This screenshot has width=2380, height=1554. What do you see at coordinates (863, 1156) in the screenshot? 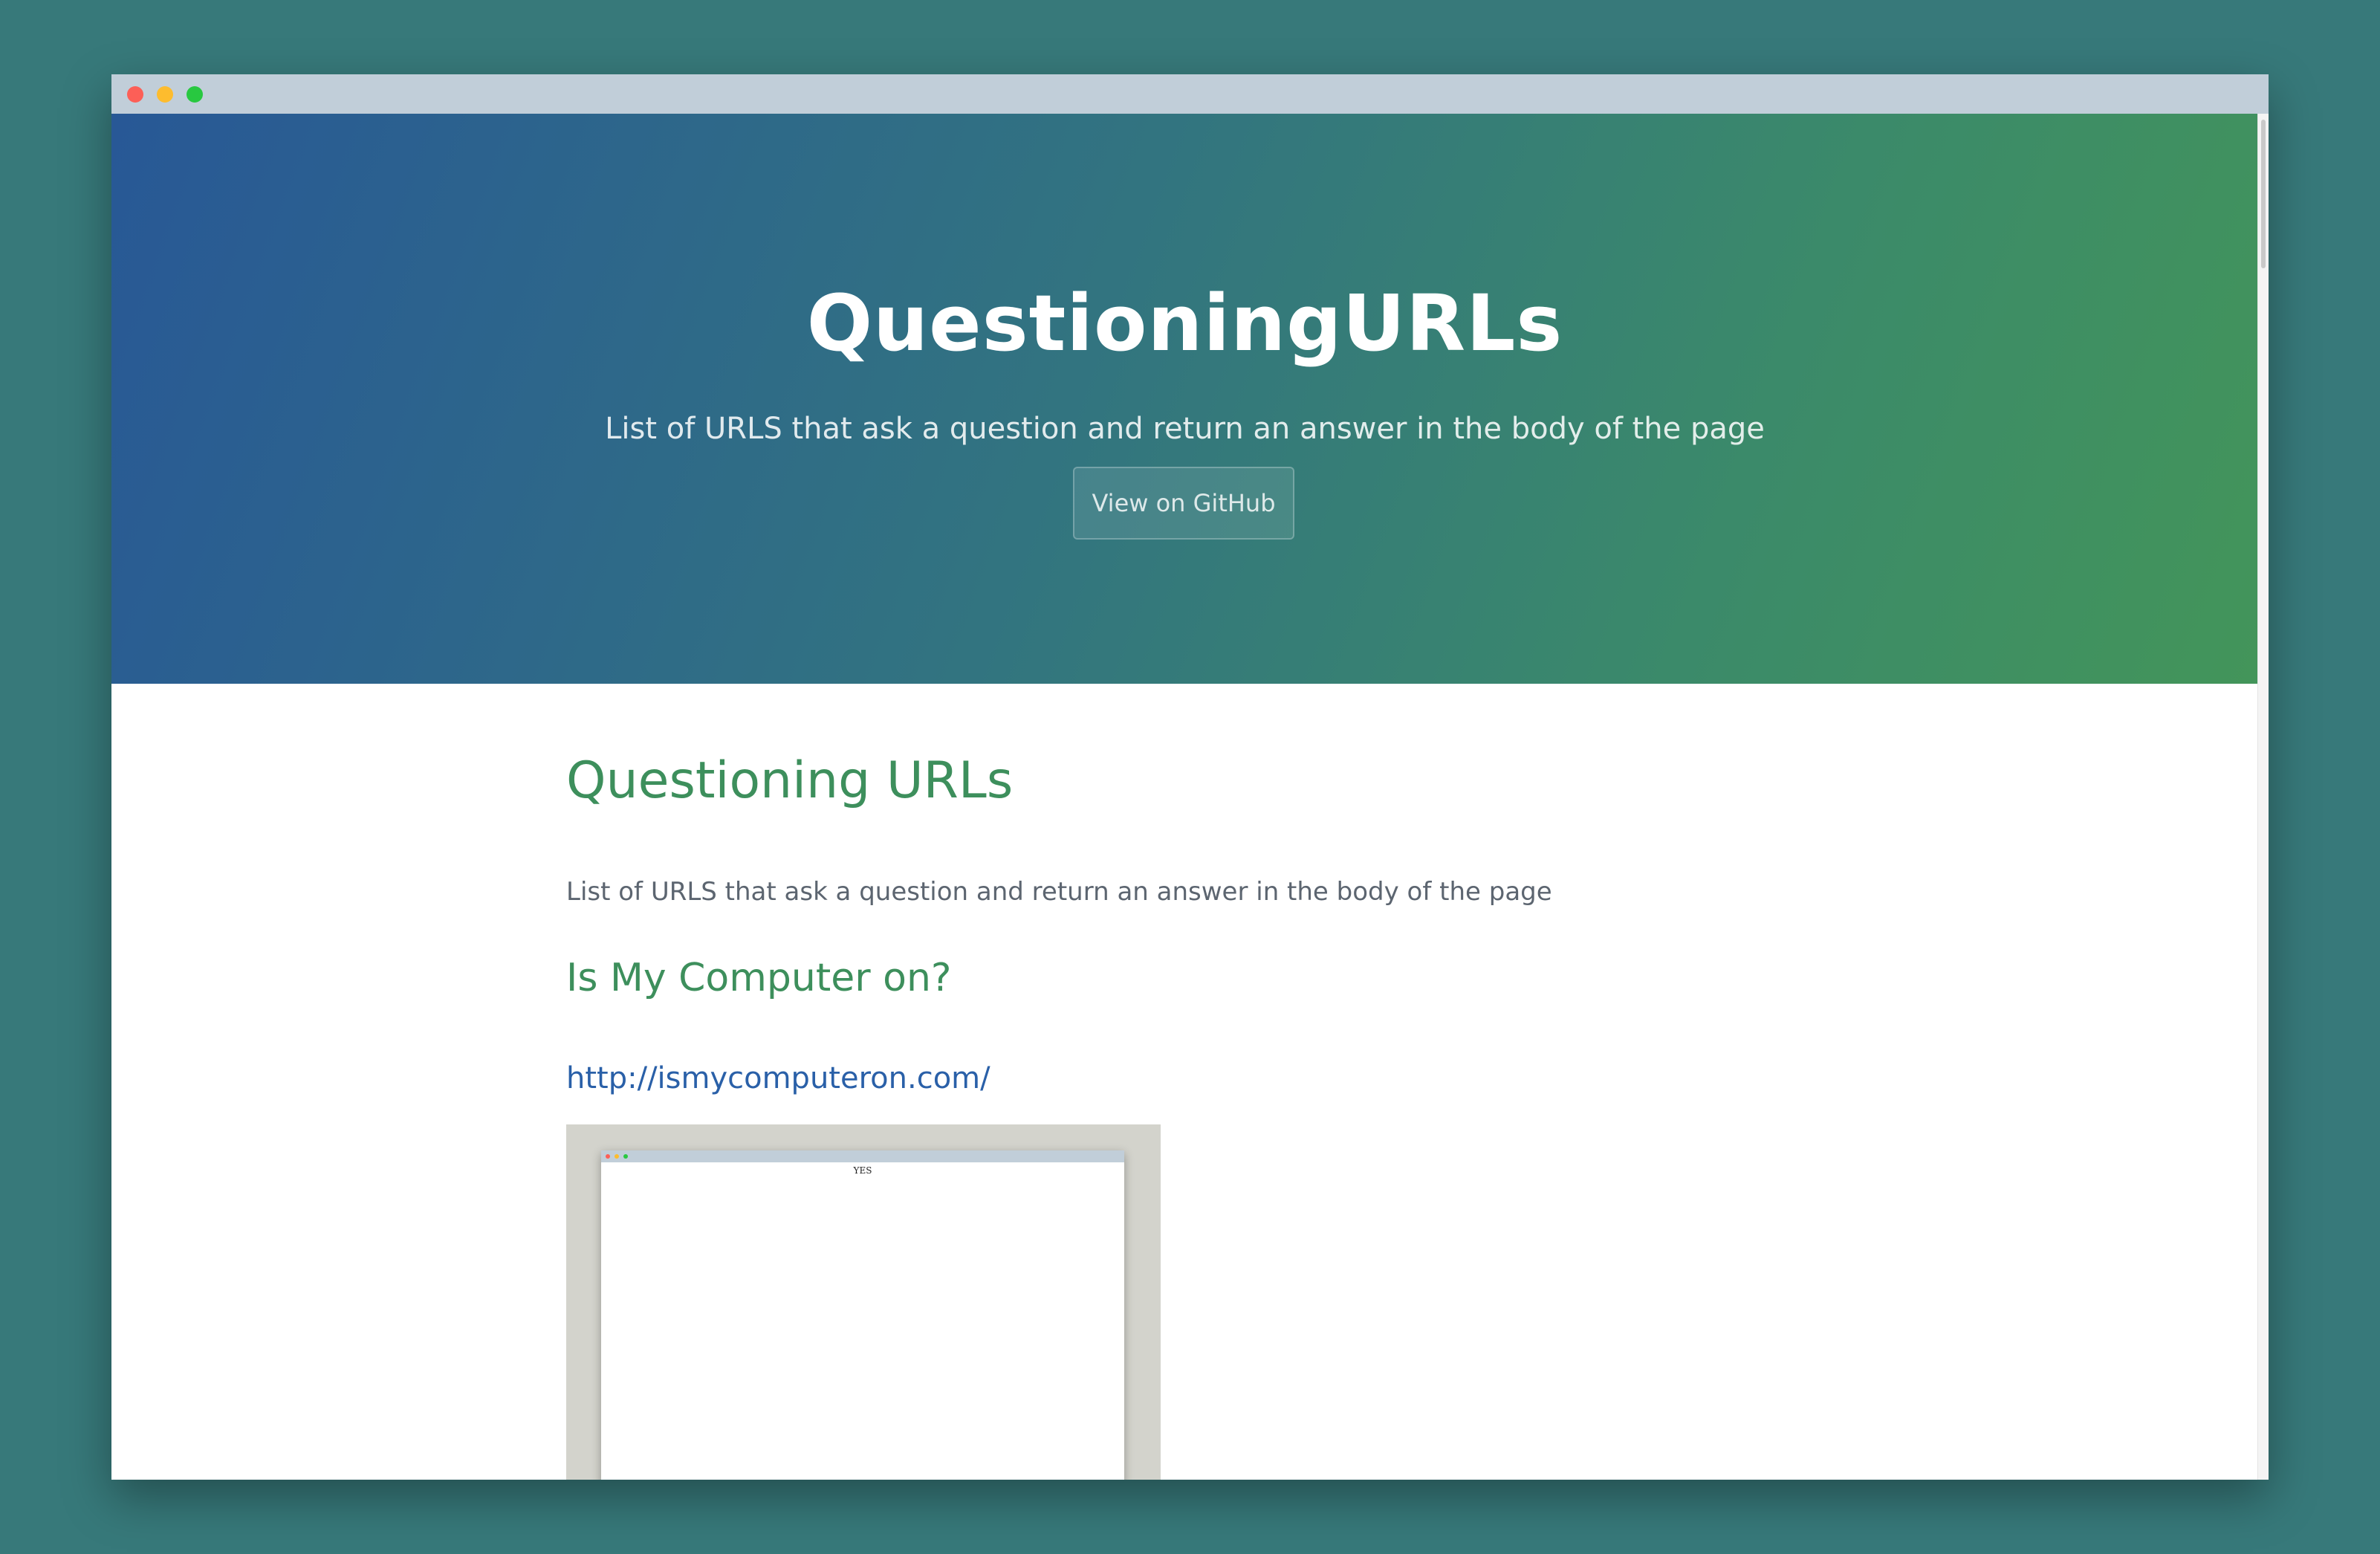
I see `preview-titlebar` at bounding box center [863, 1156].